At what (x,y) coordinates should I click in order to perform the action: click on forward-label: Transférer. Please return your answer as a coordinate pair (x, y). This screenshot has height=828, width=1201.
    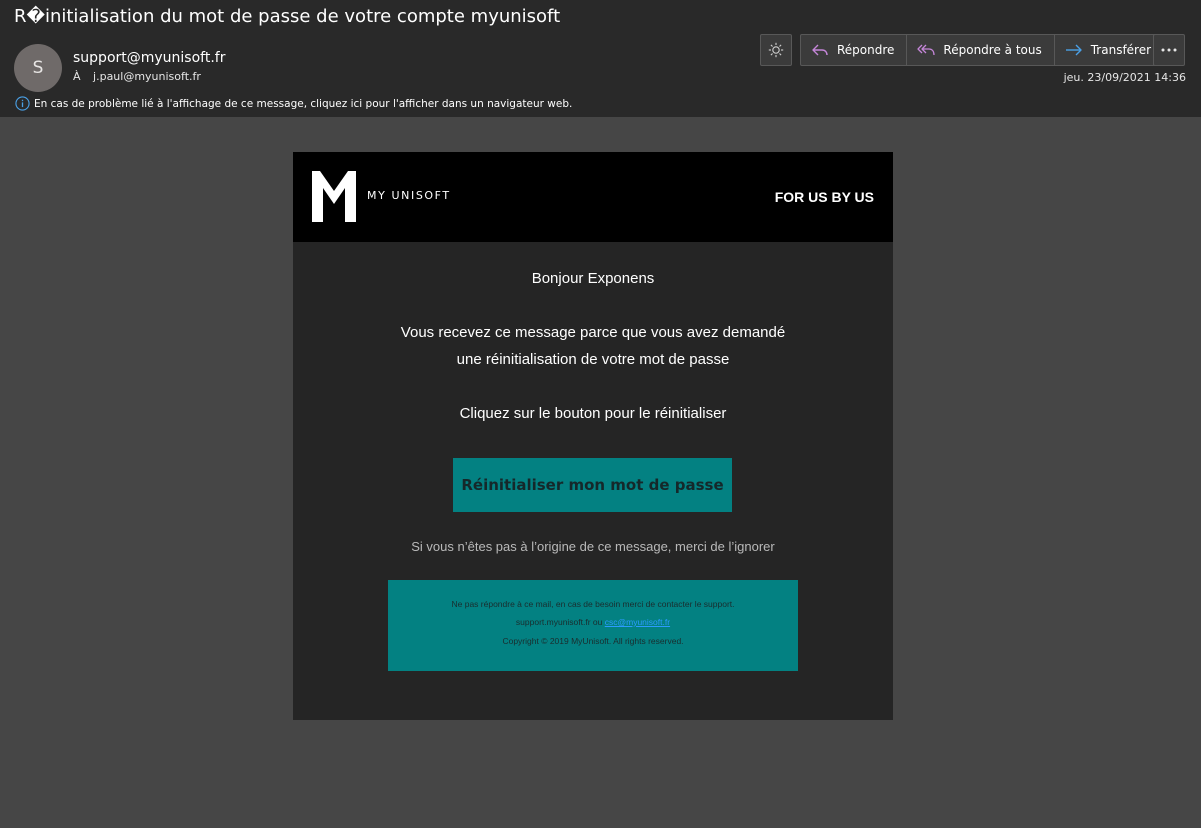
    Looking at the image, I should click on (1121, 50).